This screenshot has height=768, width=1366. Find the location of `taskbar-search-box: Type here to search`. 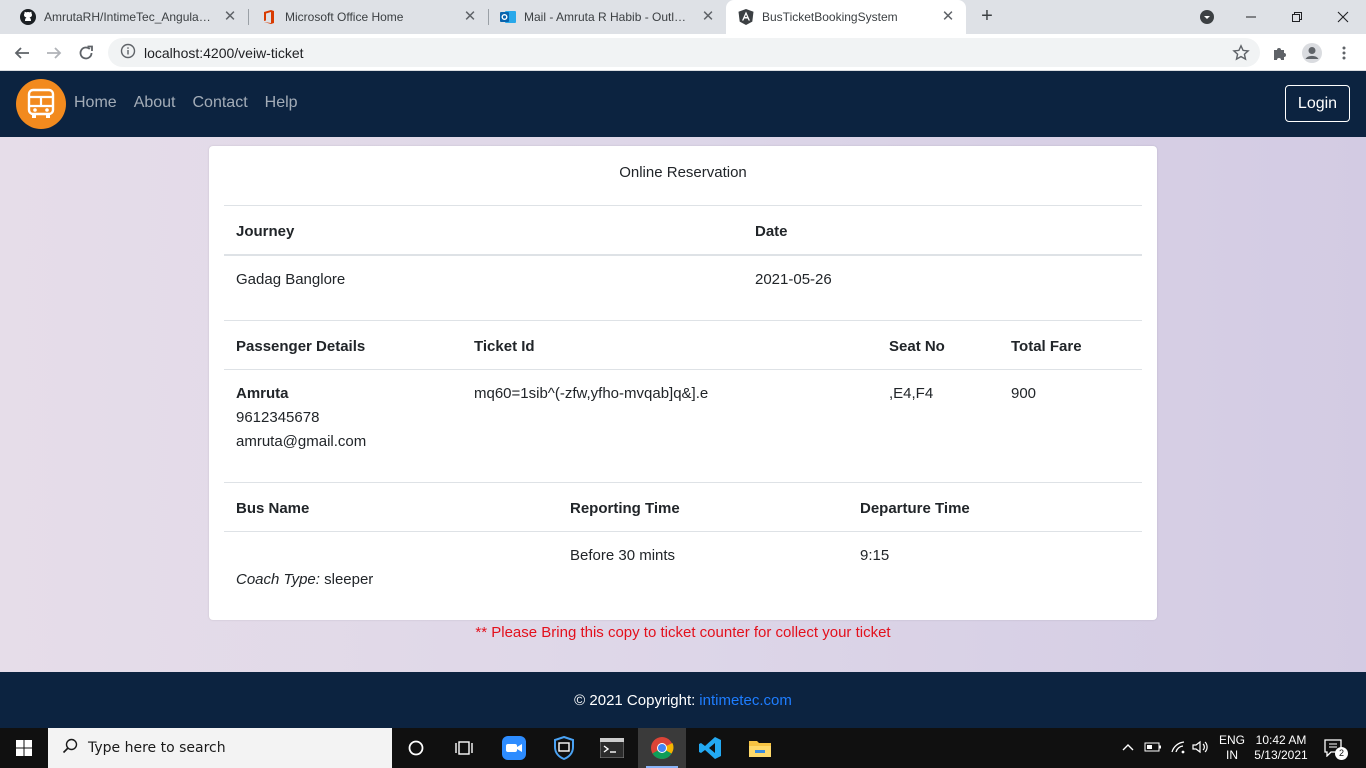

taskbar-search-box: Type here to search is located at coordinates (220, 748).